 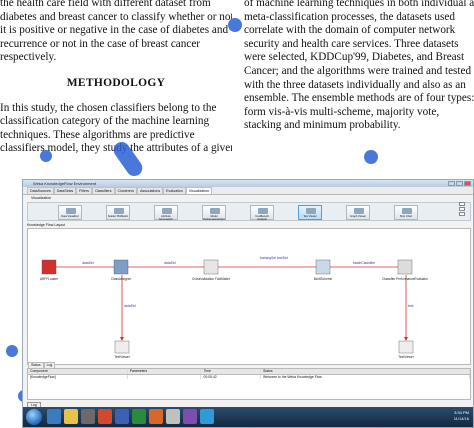 I want to click on tool-strip-chart: Strip Chart, so click(x=406, y=212).